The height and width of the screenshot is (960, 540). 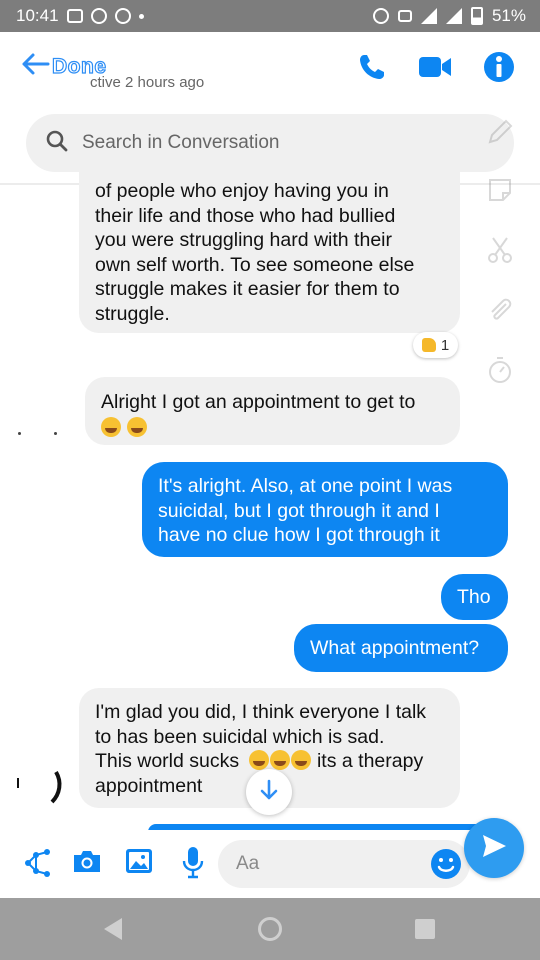 What do you see at coordinates (258, 402) in the screenshot?
I see `message-text: Alright I got an appointment to get to` at bounding box center [258, 402].